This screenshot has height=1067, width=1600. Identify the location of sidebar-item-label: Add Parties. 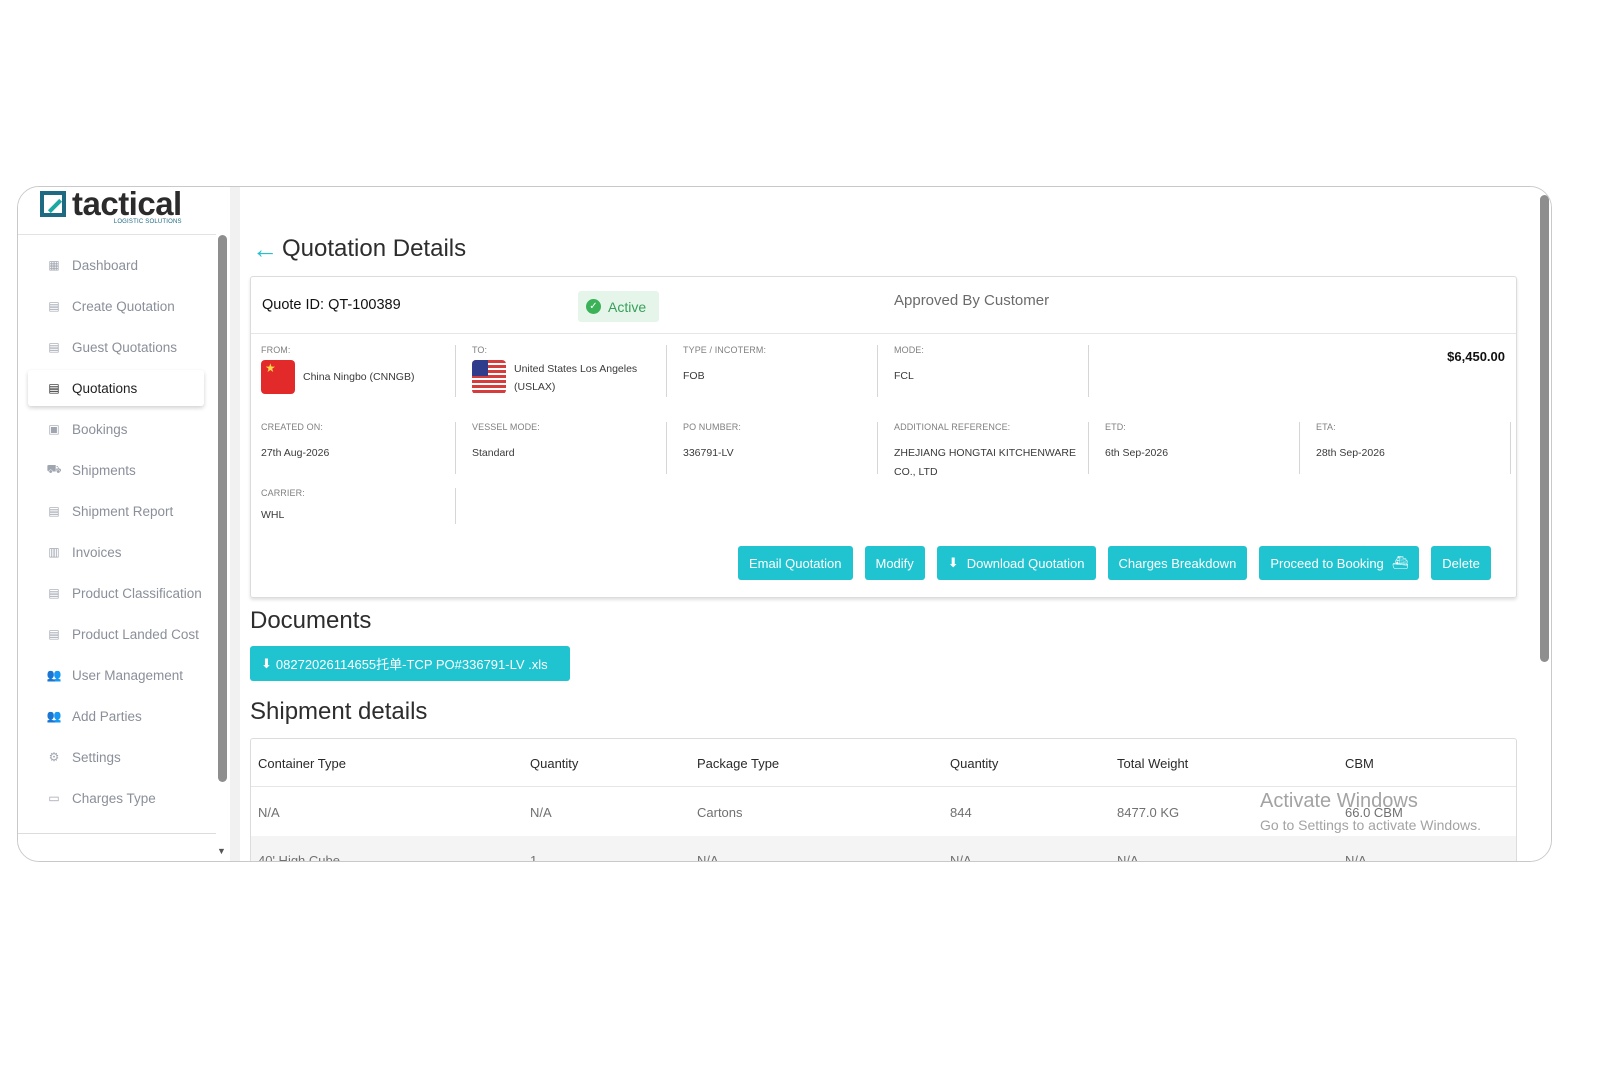
(107, 716).